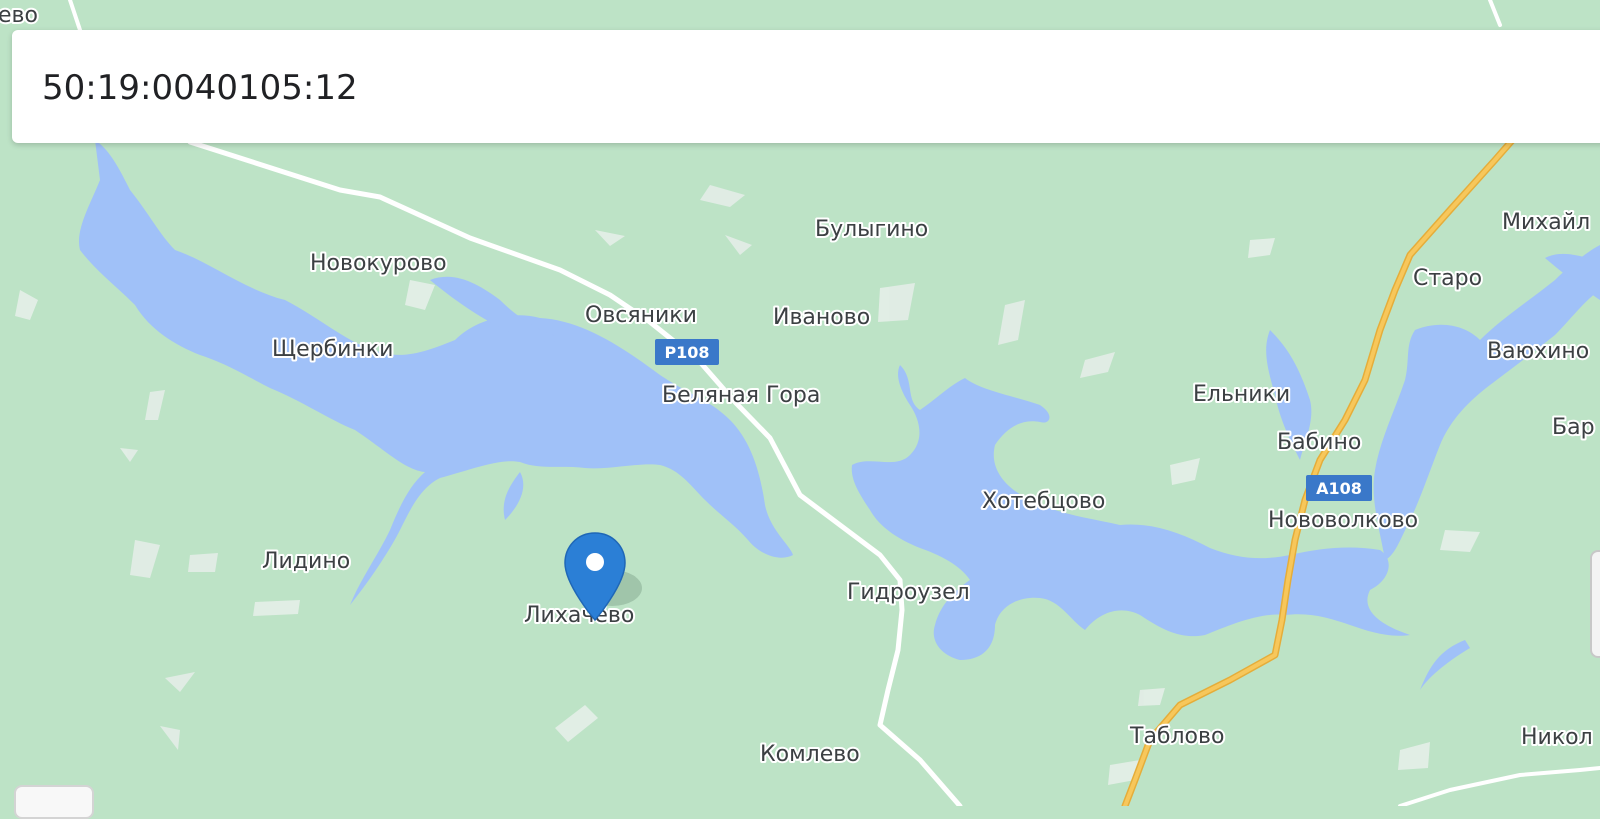  I want to click on place-label: Лидино, so click(306, 561).